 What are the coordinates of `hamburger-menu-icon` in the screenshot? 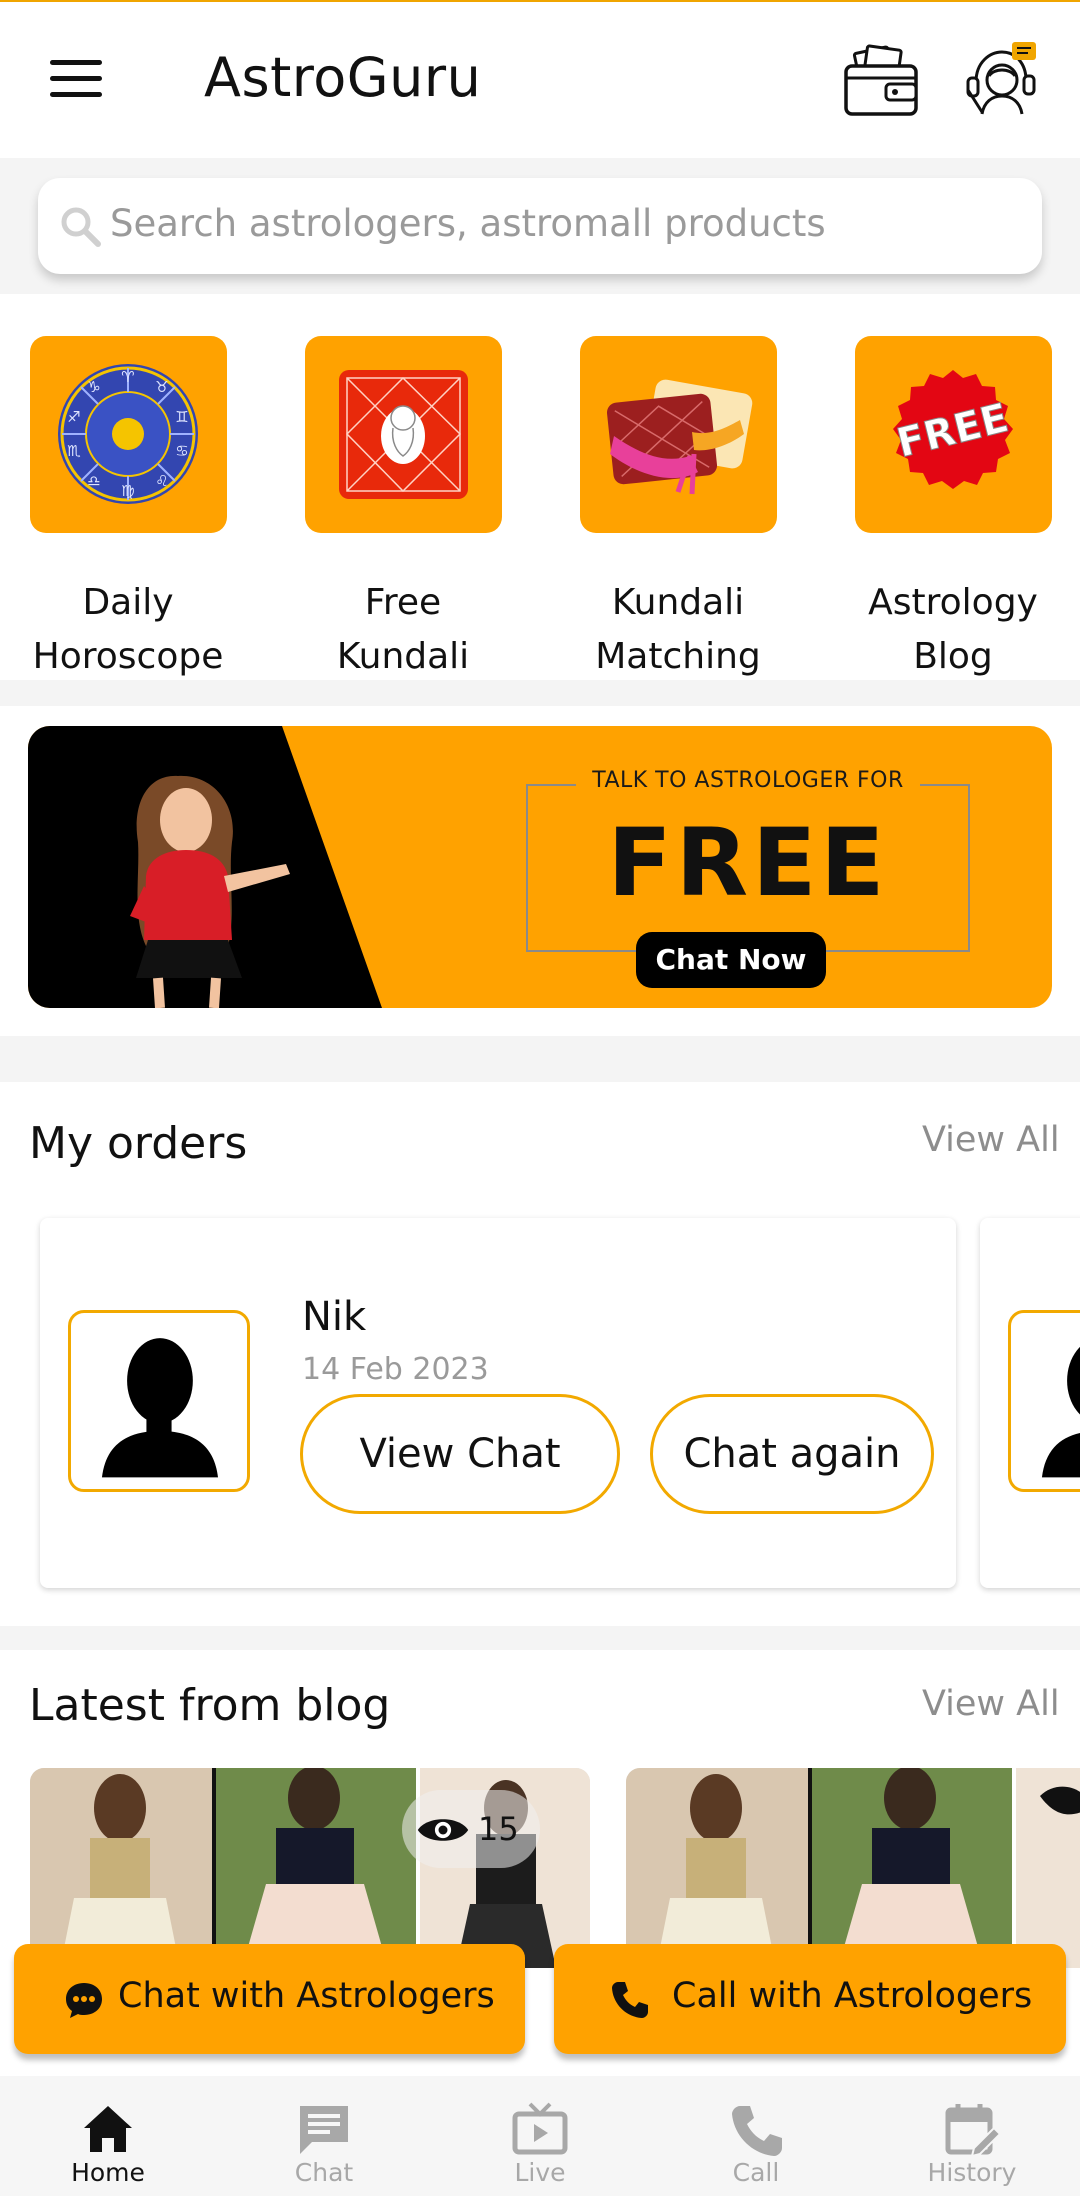 It's located at (78, 80).